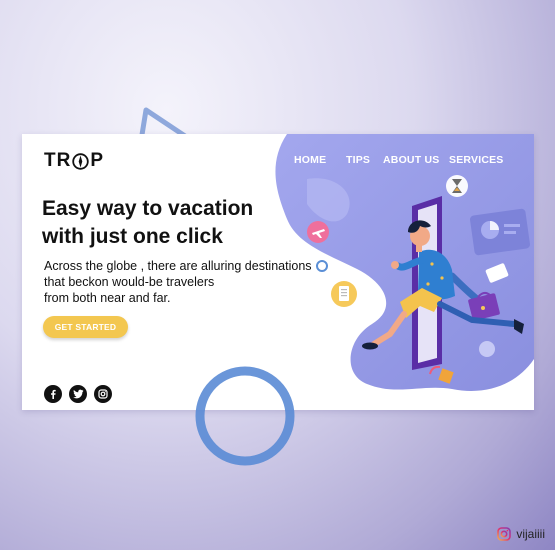 The height and width of the screenshot is (550, 555). I want to click on small-ring-decoration, so click(322, 266).